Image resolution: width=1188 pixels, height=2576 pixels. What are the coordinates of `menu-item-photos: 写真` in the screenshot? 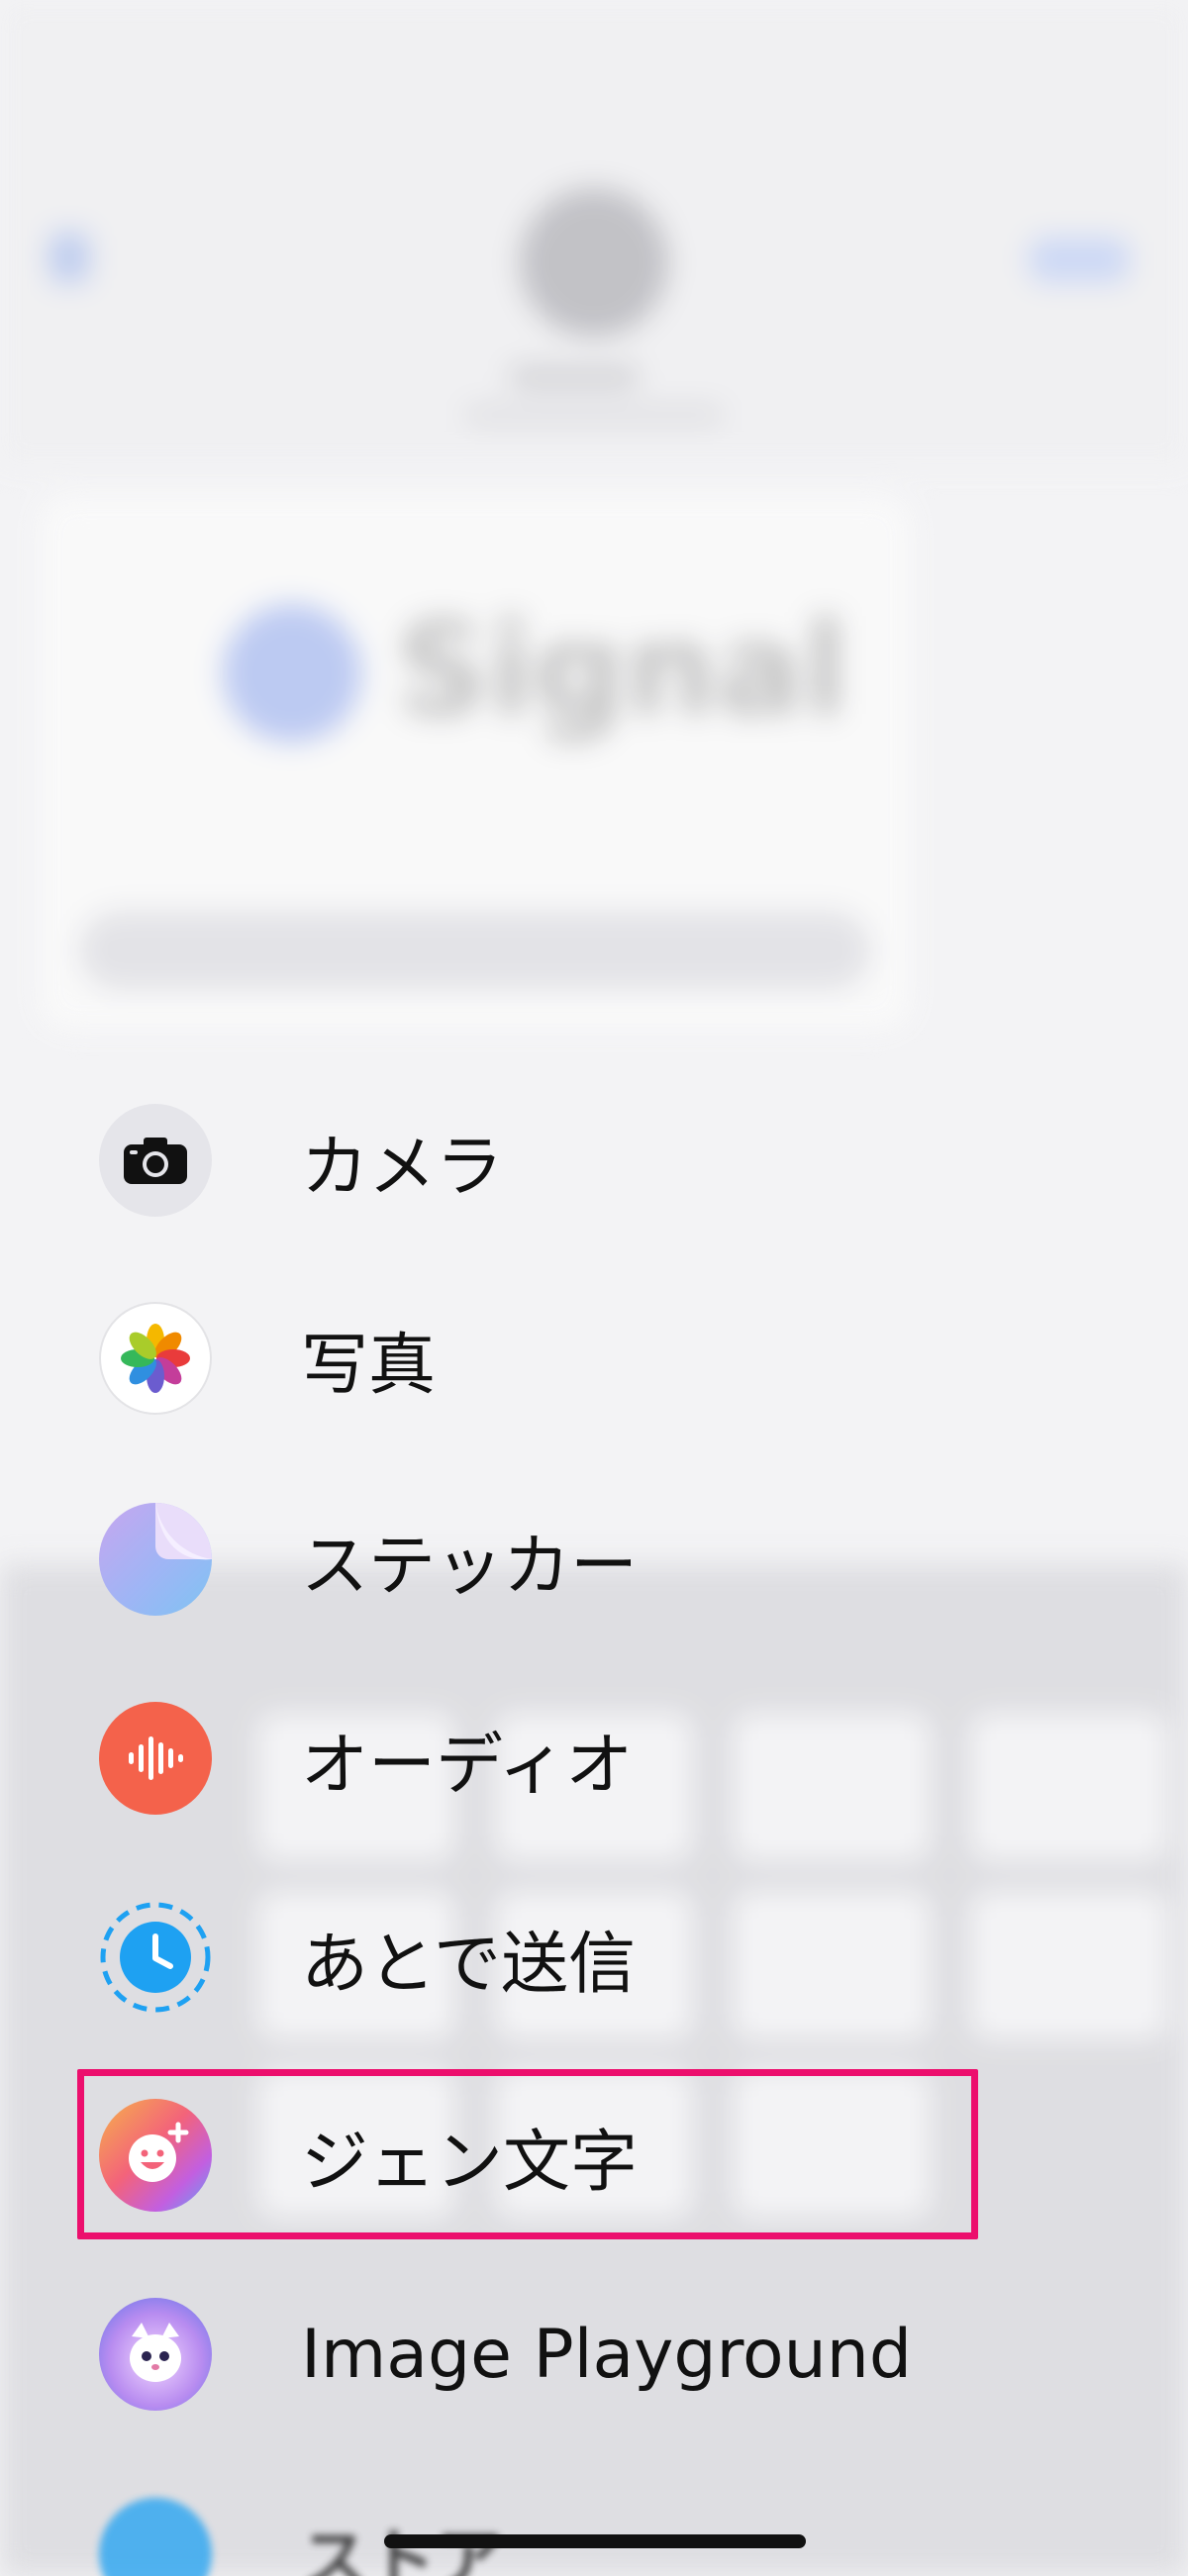 It's located at (594, 1359).